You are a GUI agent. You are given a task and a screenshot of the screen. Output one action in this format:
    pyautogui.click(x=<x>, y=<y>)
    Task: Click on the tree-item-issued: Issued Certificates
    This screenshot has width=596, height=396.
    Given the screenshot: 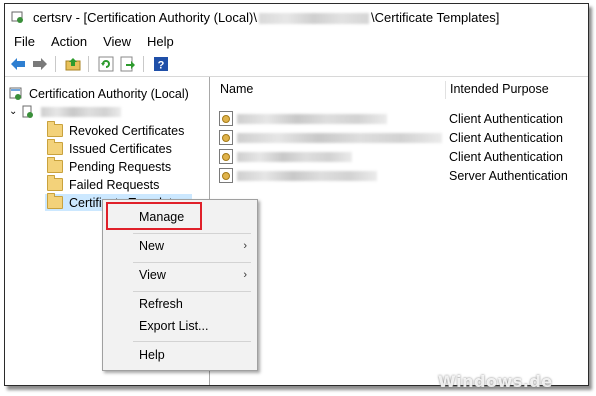 What is the action you would take?
    pyautogui.click(x=109, y=148)
    